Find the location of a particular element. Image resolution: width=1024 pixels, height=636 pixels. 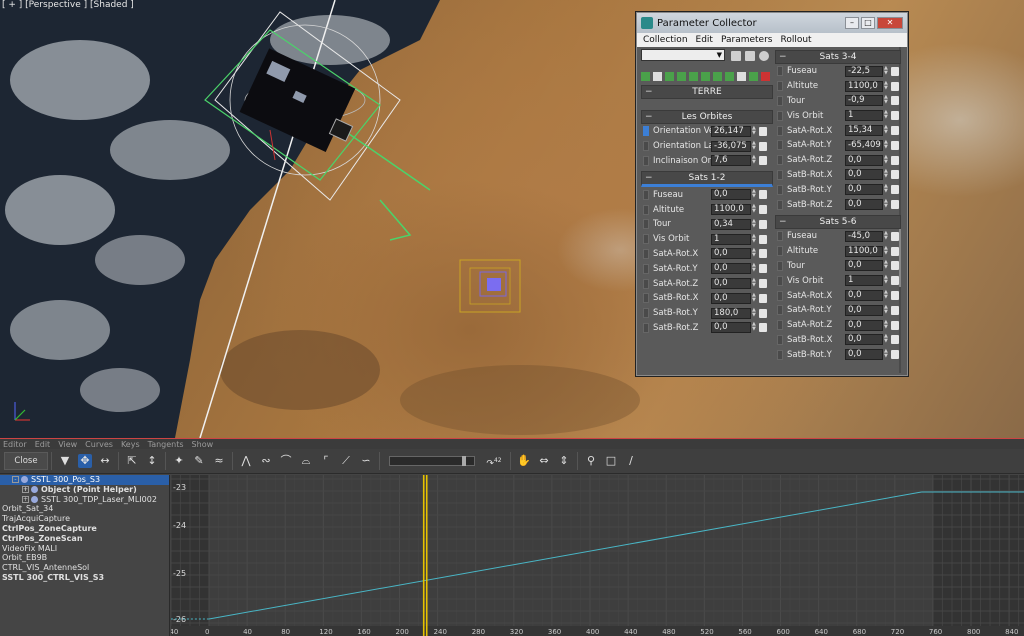

zoom-value-icon: ↷42 is located at coordinates (494, 461).